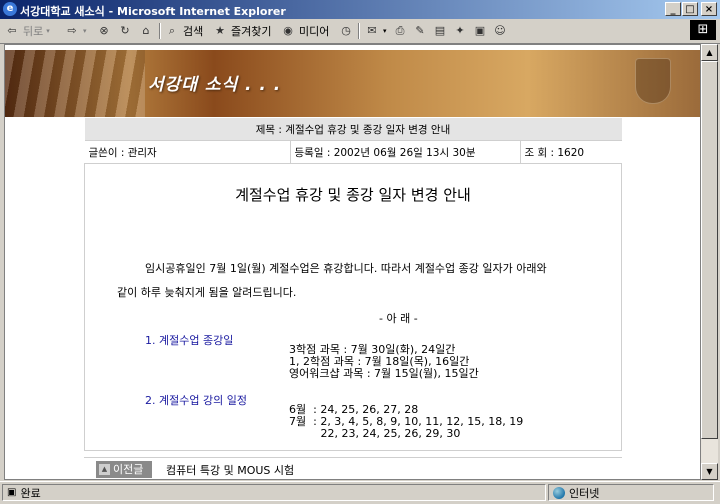 This screenshot has height=504, width=720. What do you see at coordinates (153, 11) in the screenshot?
I see `window-title: 서강대학교 새소식 - Microsoft Internet Explorer` at bounding box center [153, 11].